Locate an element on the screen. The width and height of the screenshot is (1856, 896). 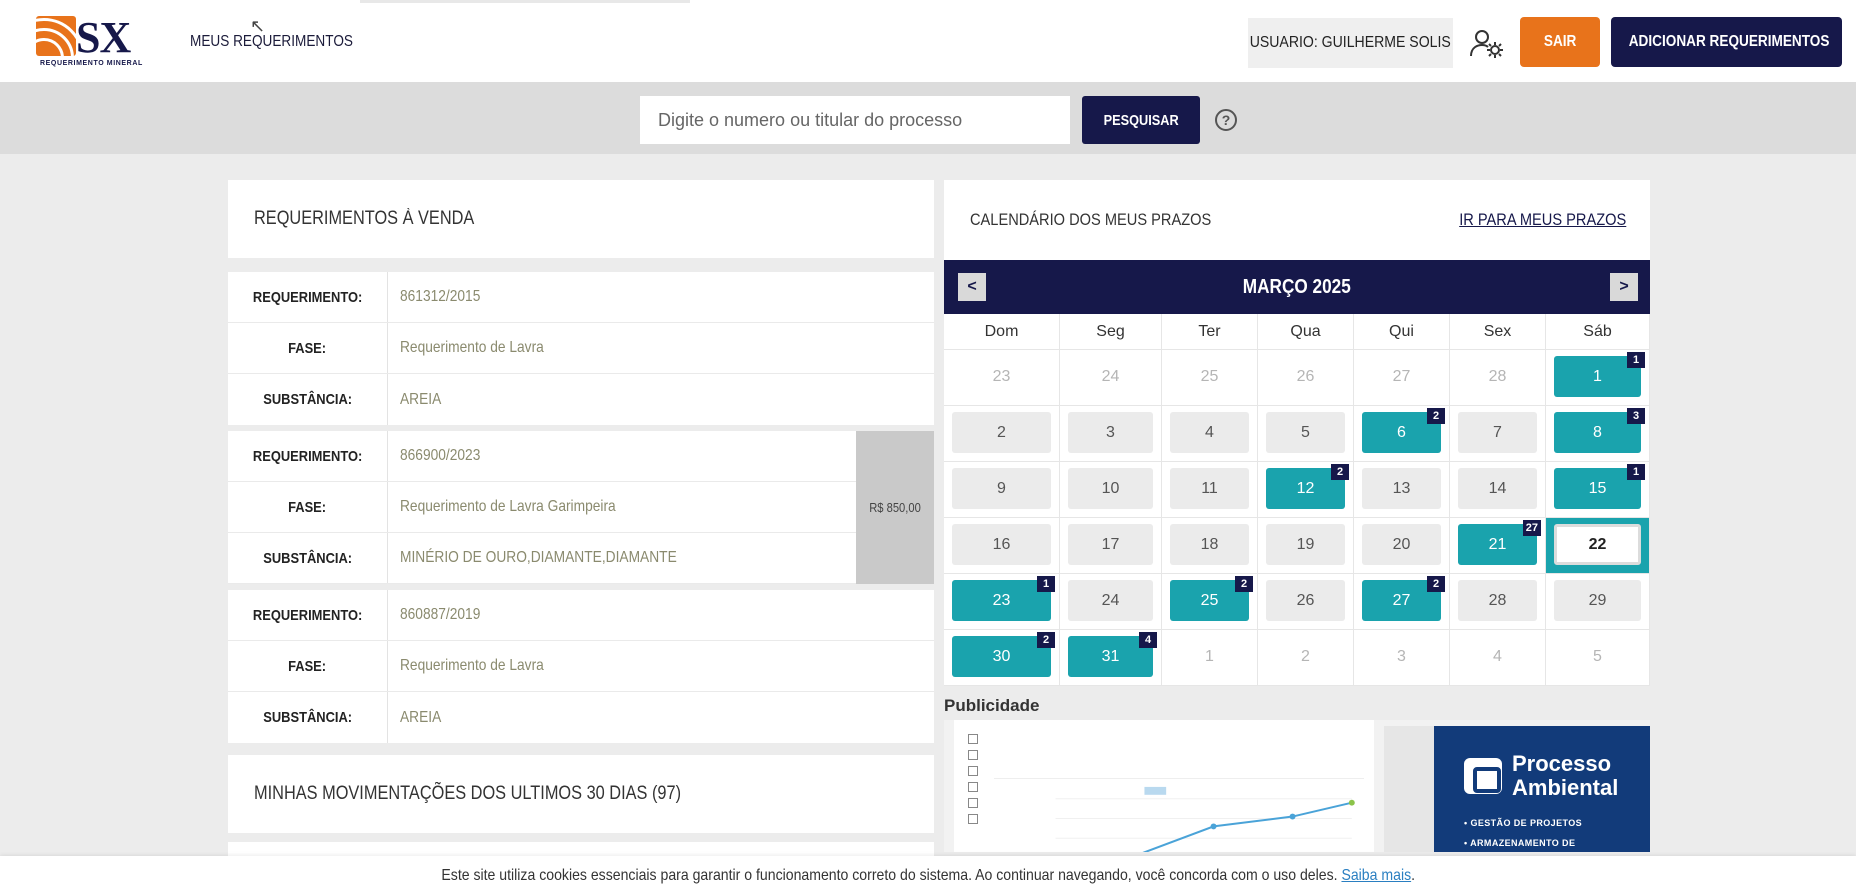
calendar-day-cell: 29 is located at coordinates (1598, 602).